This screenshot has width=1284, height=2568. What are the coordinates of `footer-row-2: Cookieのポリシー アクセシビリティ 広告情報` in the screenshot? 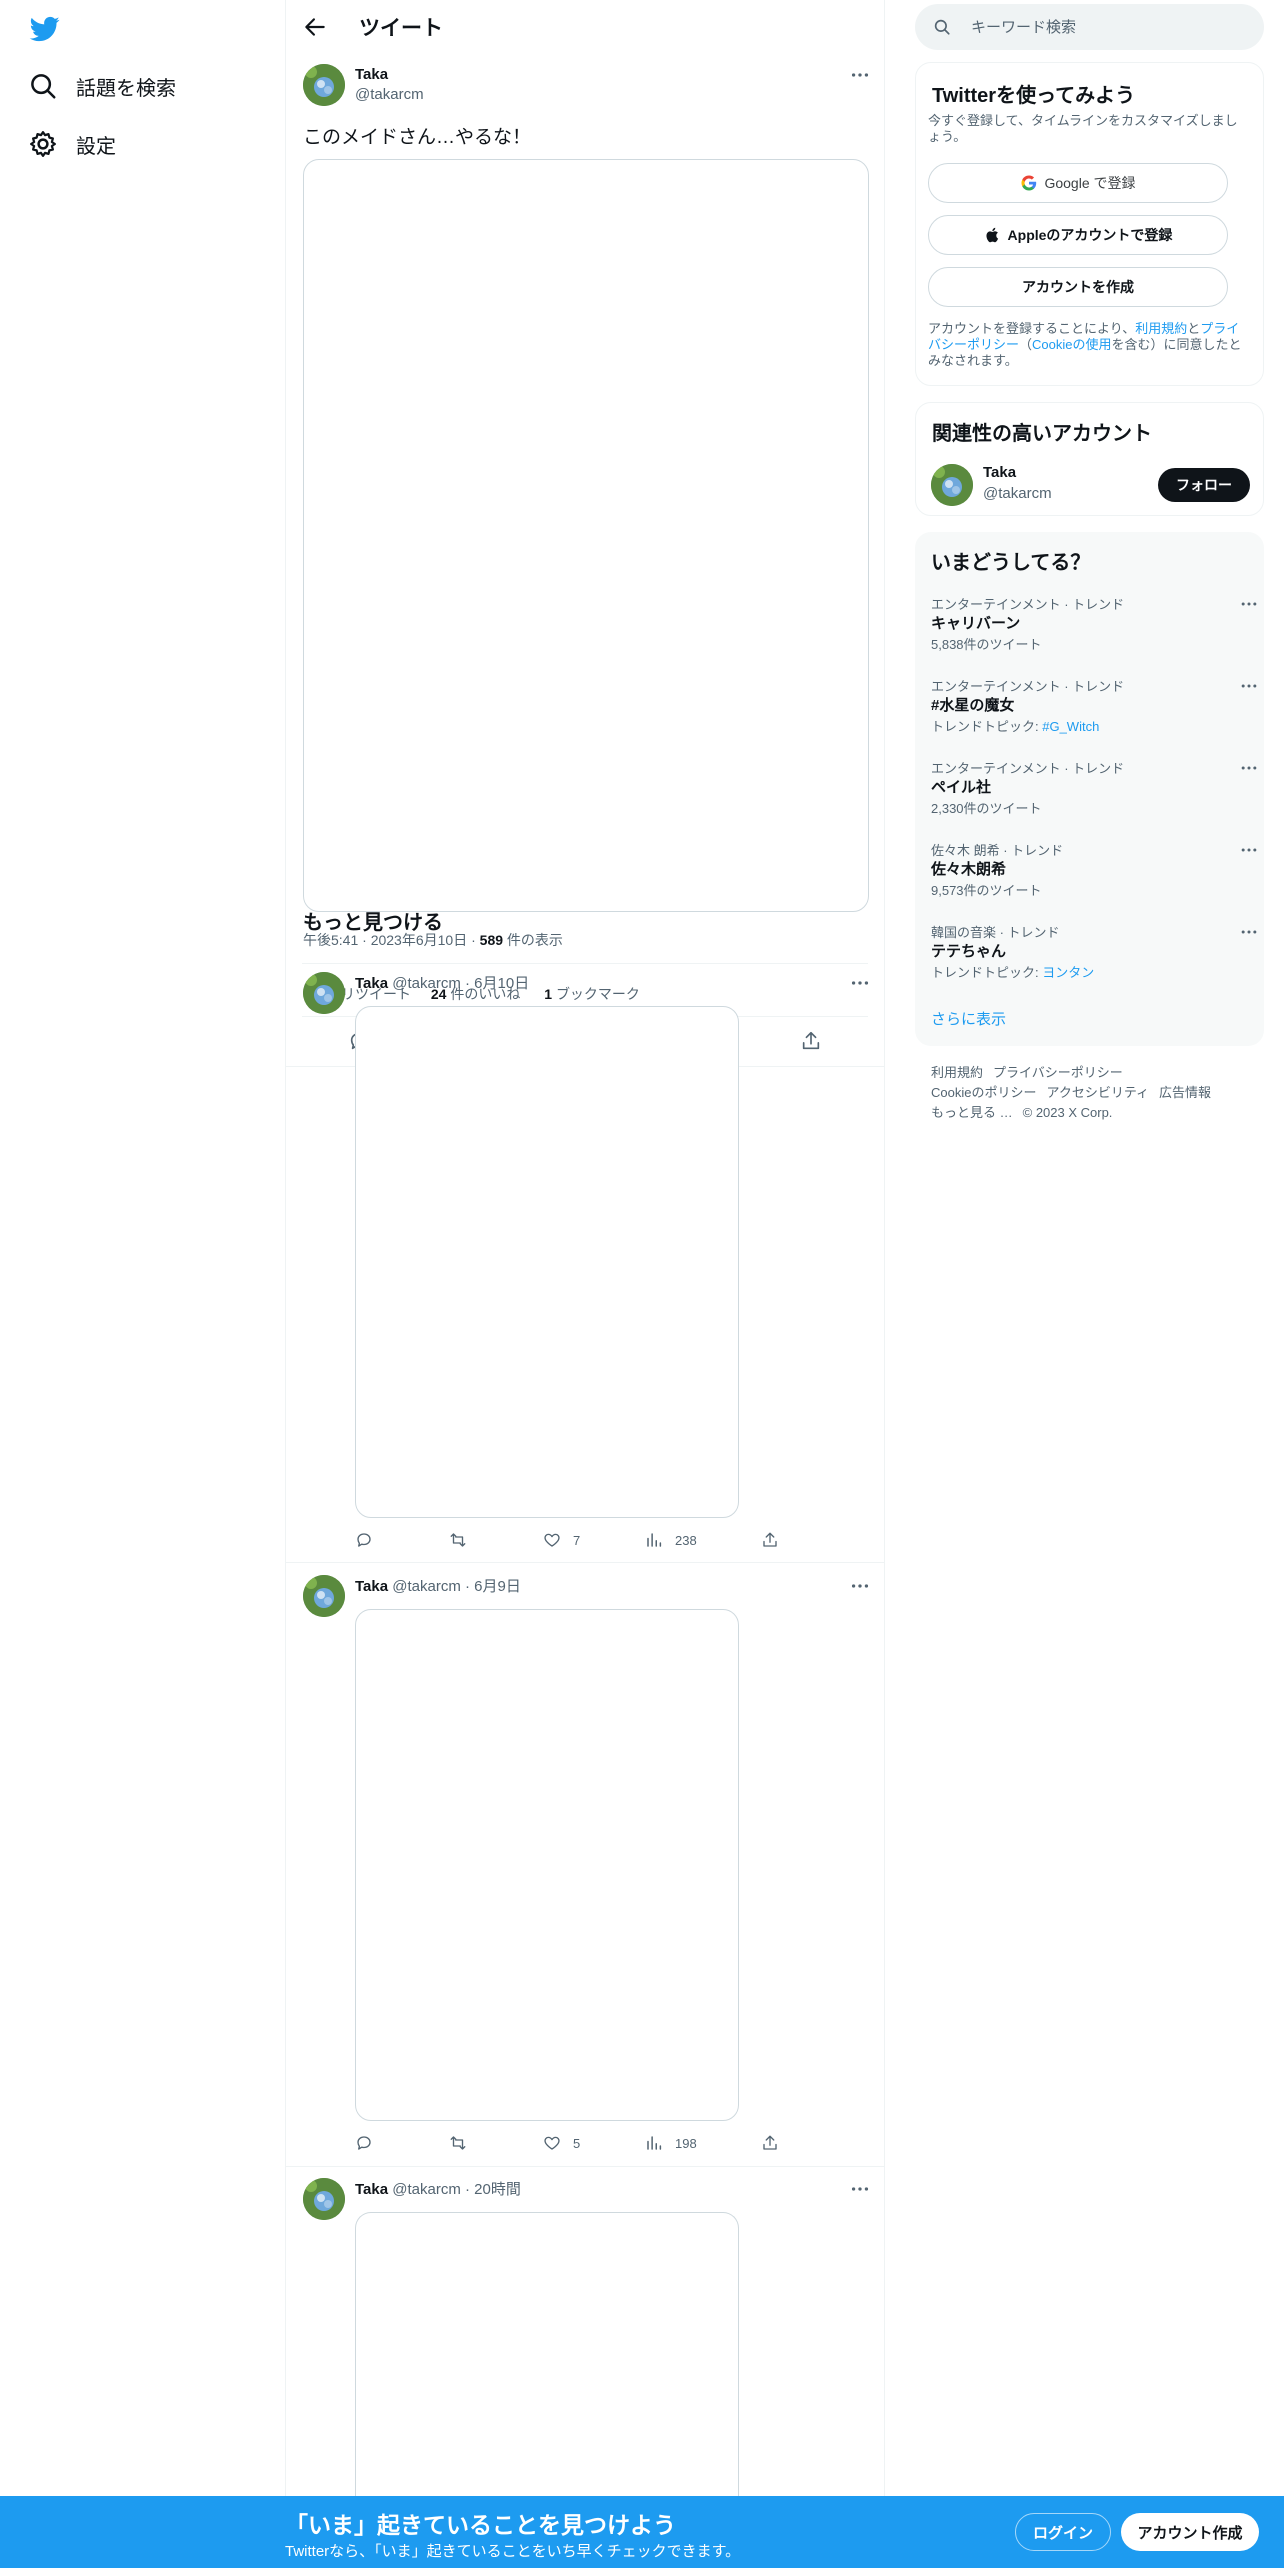 It's located at (1091, 1091).